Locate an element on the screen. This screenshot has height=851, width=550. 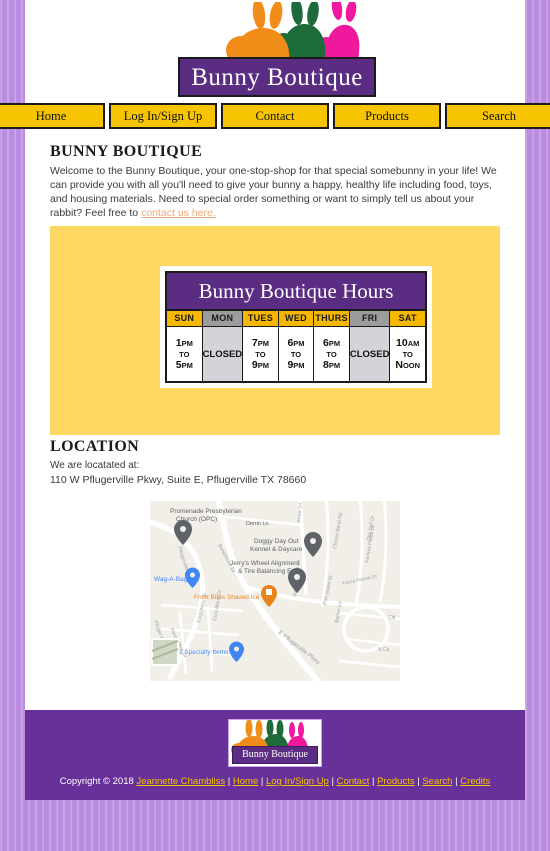
footer-link-contact: Contact is located at coordinates (353, 781).